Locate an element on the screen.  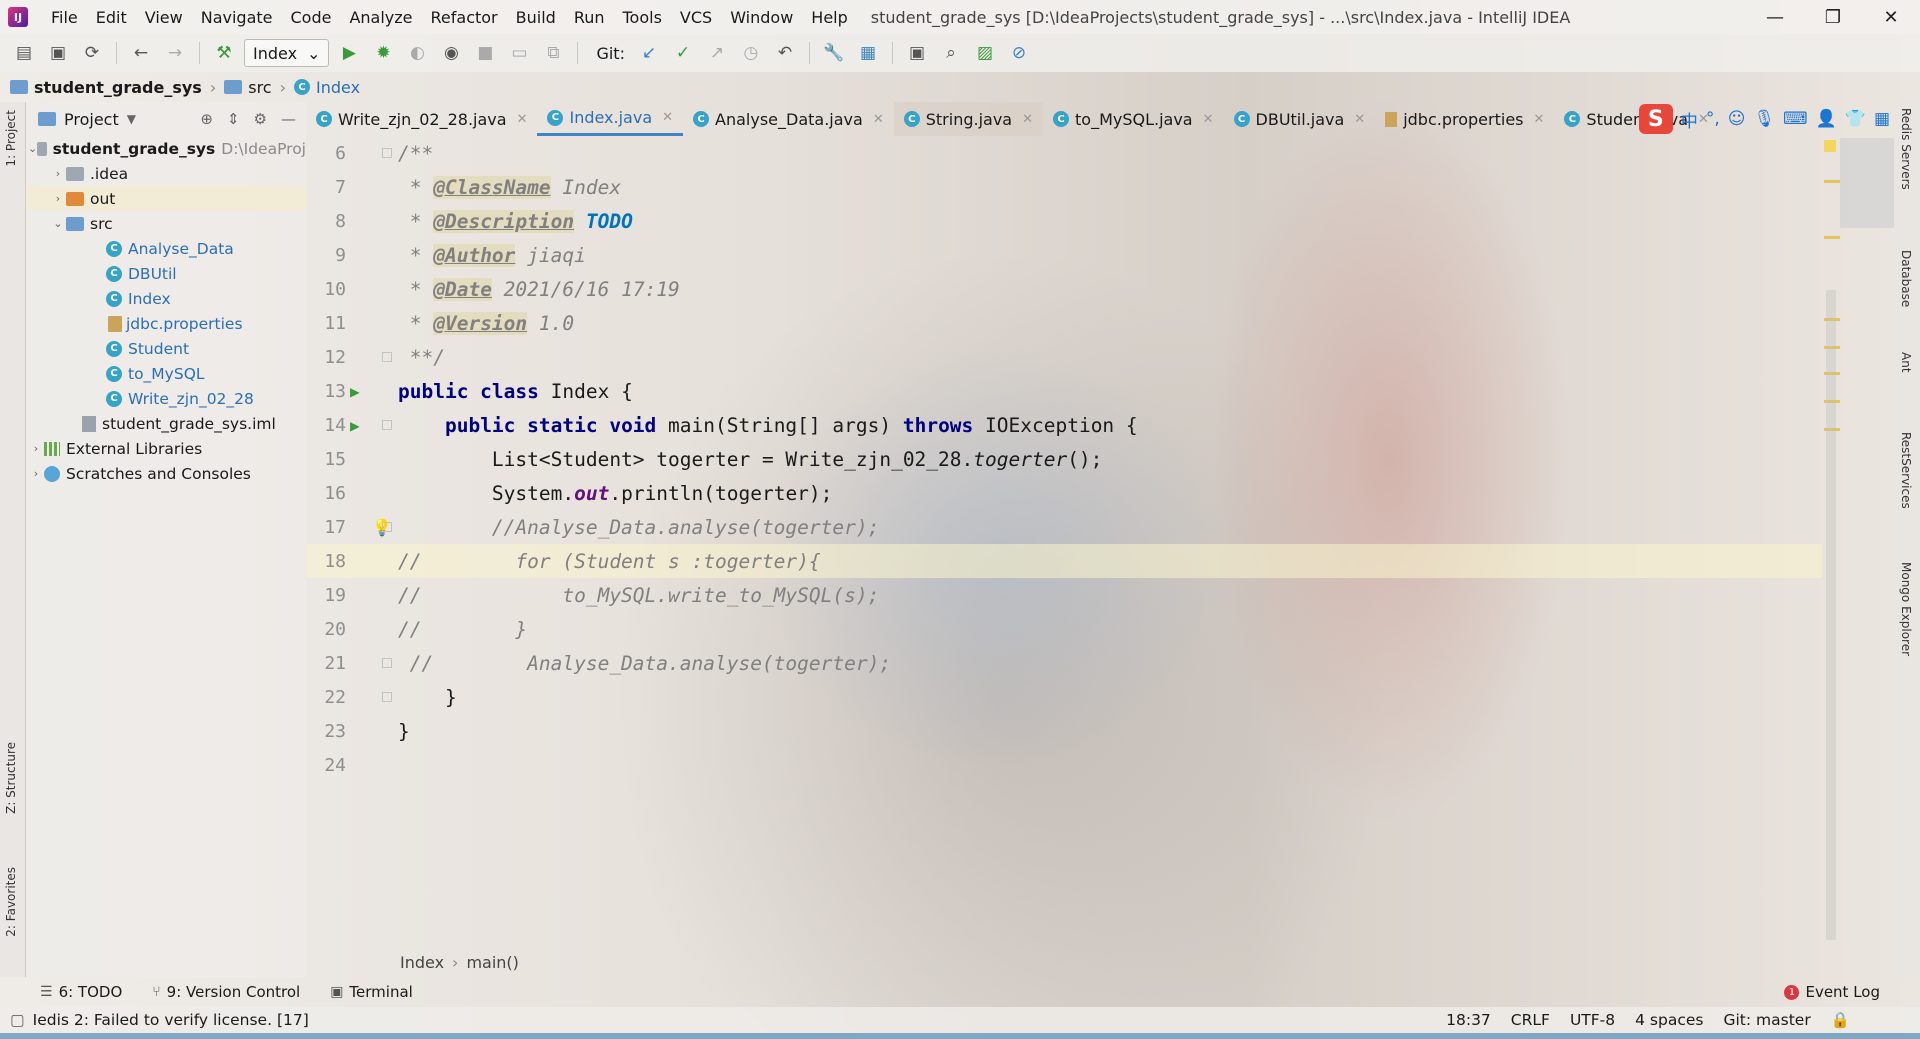
menu-code: Code is located at coordinates (311, 17).